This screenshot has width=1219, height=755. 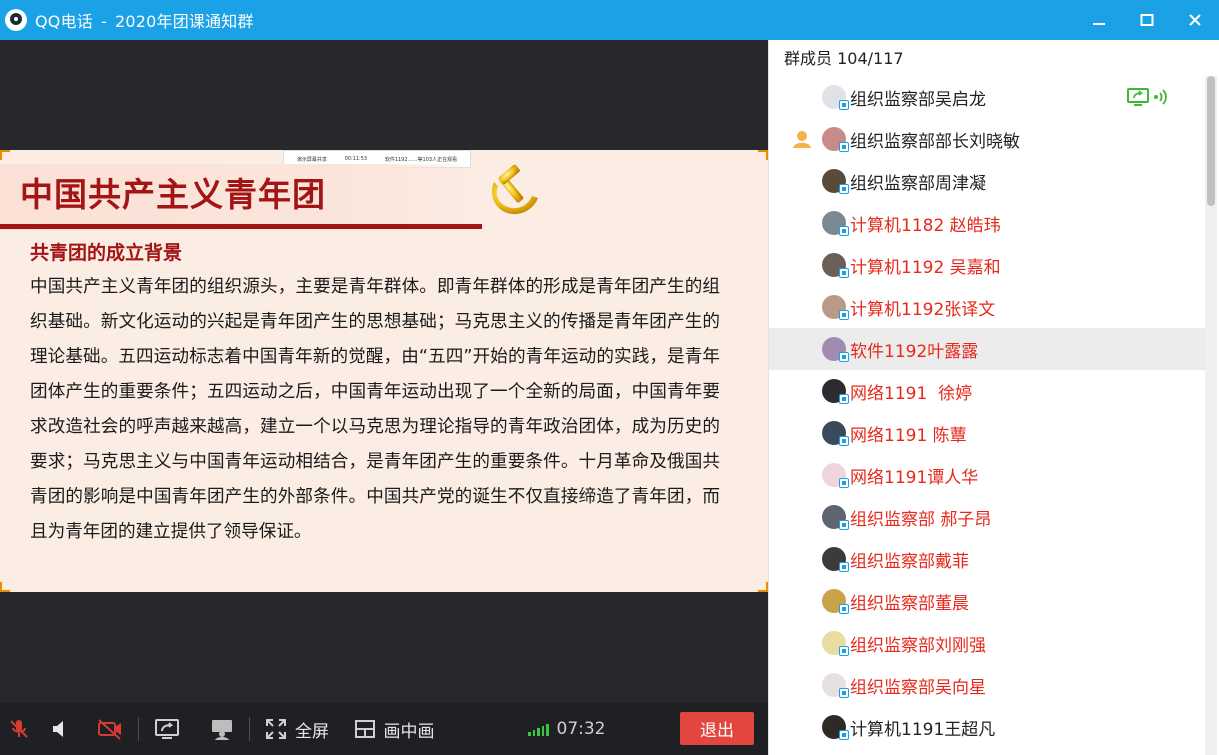 I want to click on slide-corner-bl, so click(x=5, y=587).